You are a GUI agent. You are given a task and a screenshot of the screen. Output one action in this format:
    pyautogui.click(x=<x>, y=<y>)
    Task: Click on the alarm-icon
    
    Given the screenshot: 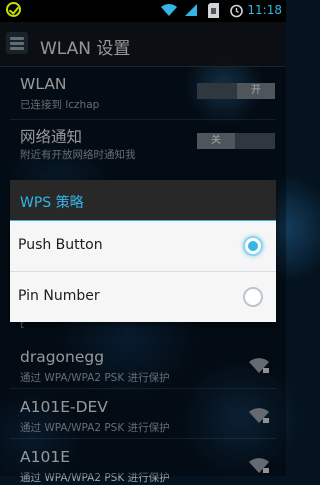 What is the action you would take?
    pyautogui.click(x=236, y=11)
    